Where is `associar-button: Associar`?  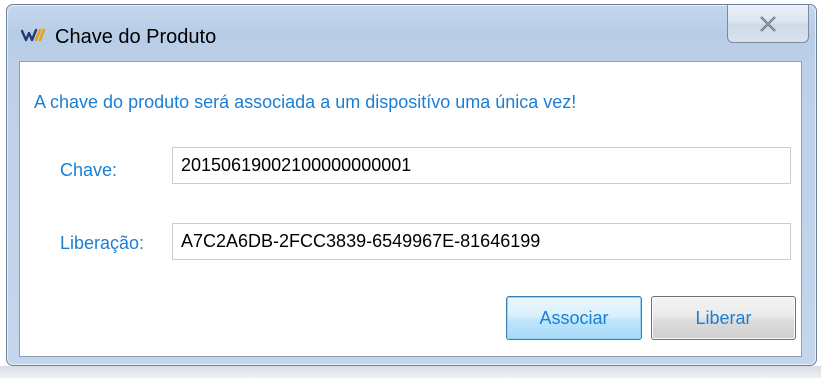
associar-button: Associar is located at coordinates (574, 318).